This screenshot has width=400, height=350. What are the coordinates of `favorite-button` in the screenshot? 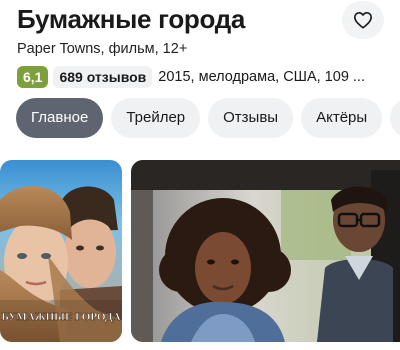 It's located at (363, 20).